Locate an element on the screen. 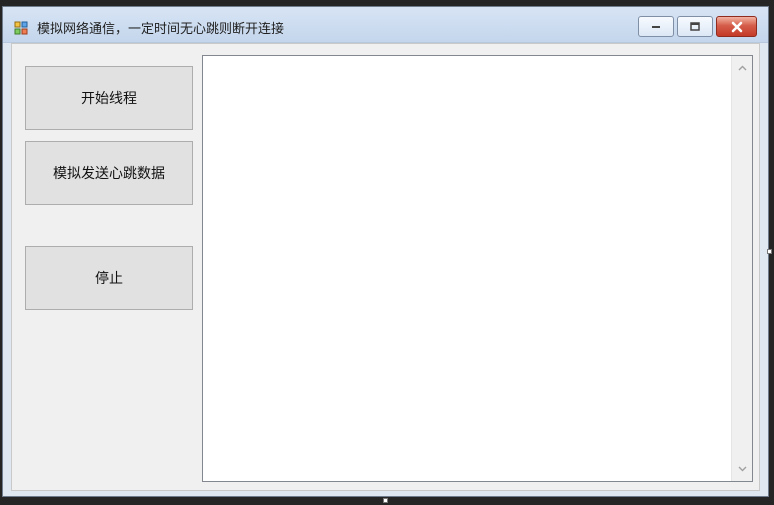 The width and height of the screenshot is (774, 505). close-button is located at coordinates (736, 26).